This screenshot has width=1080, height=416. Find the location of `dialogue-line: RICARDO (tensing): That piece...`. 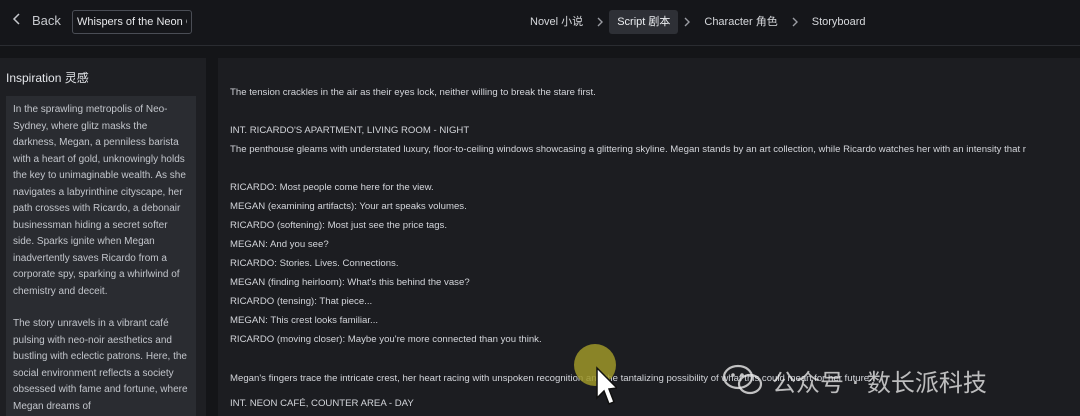

dialogue-line: RICARDO (tensing): That piece... is located at coordinates (301, 301).